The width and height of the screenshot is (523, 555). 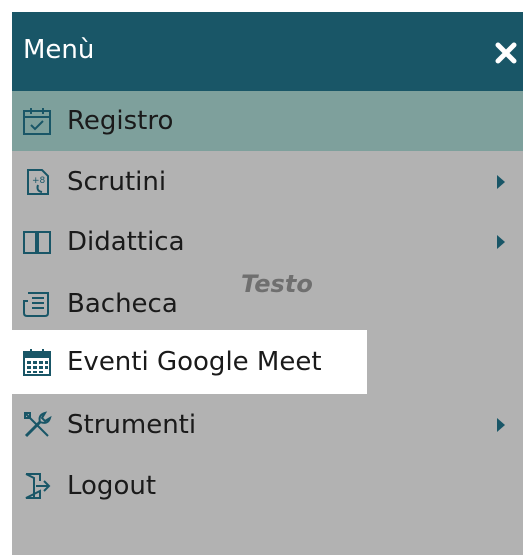 I want to click on menu-item-label: Bacheca, so click(x=122, y=304).